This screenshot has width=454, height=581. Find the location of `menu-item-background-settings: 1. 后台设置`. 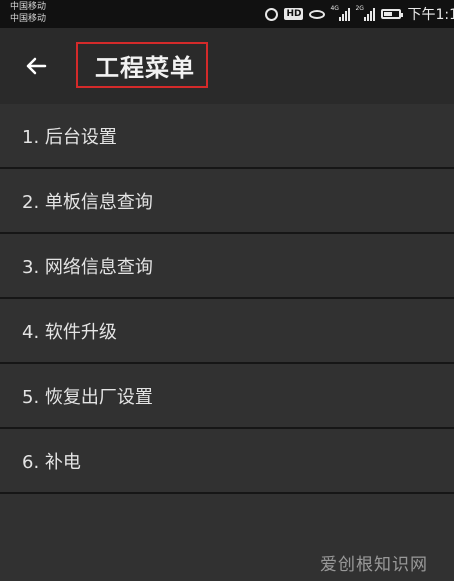

menu-item-background-settings: 1. 后台设置 is located at coordinates (227, 135).